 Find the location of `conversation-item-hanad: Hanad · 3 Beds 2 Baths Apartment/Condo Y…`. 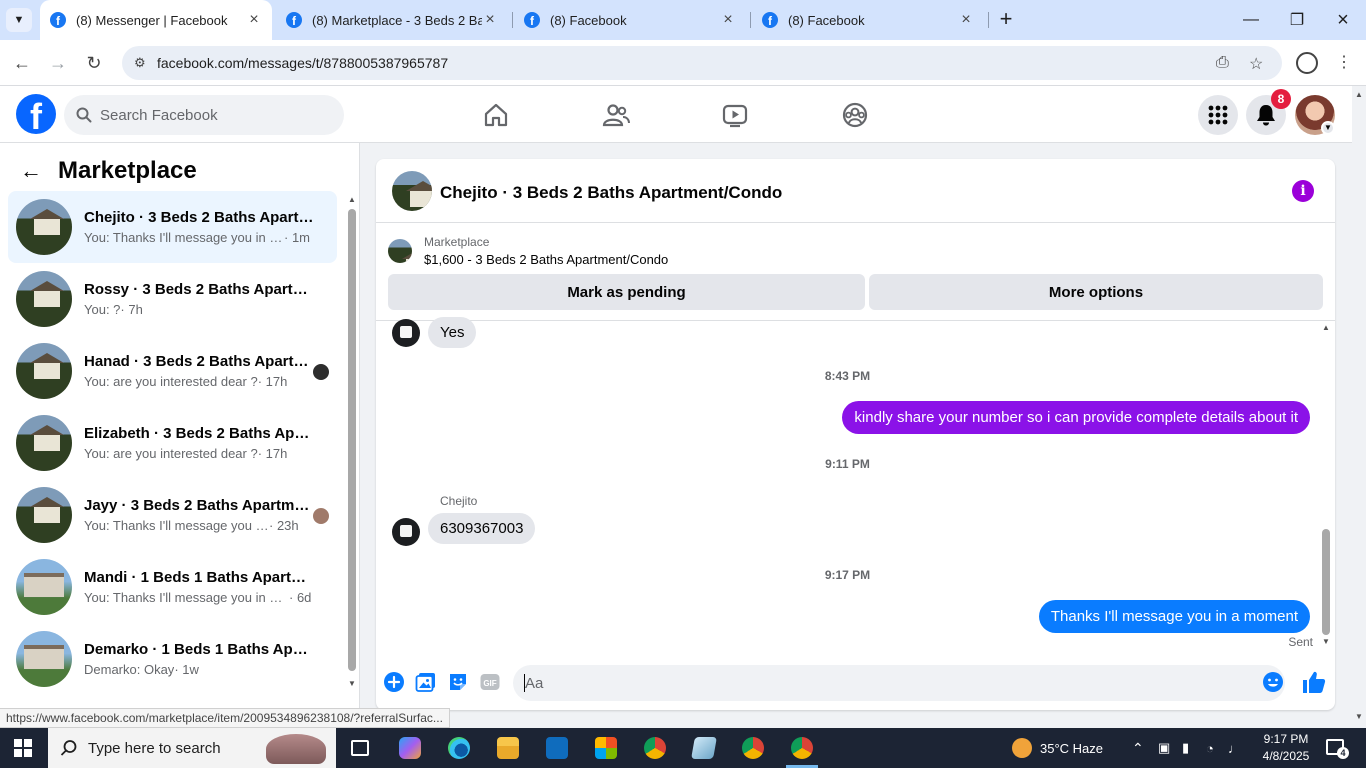

conversation-item-hanad: Hanad · 3 Beds 2 Baths Apartment/Condo Y… is located at coordinates (172, 371).